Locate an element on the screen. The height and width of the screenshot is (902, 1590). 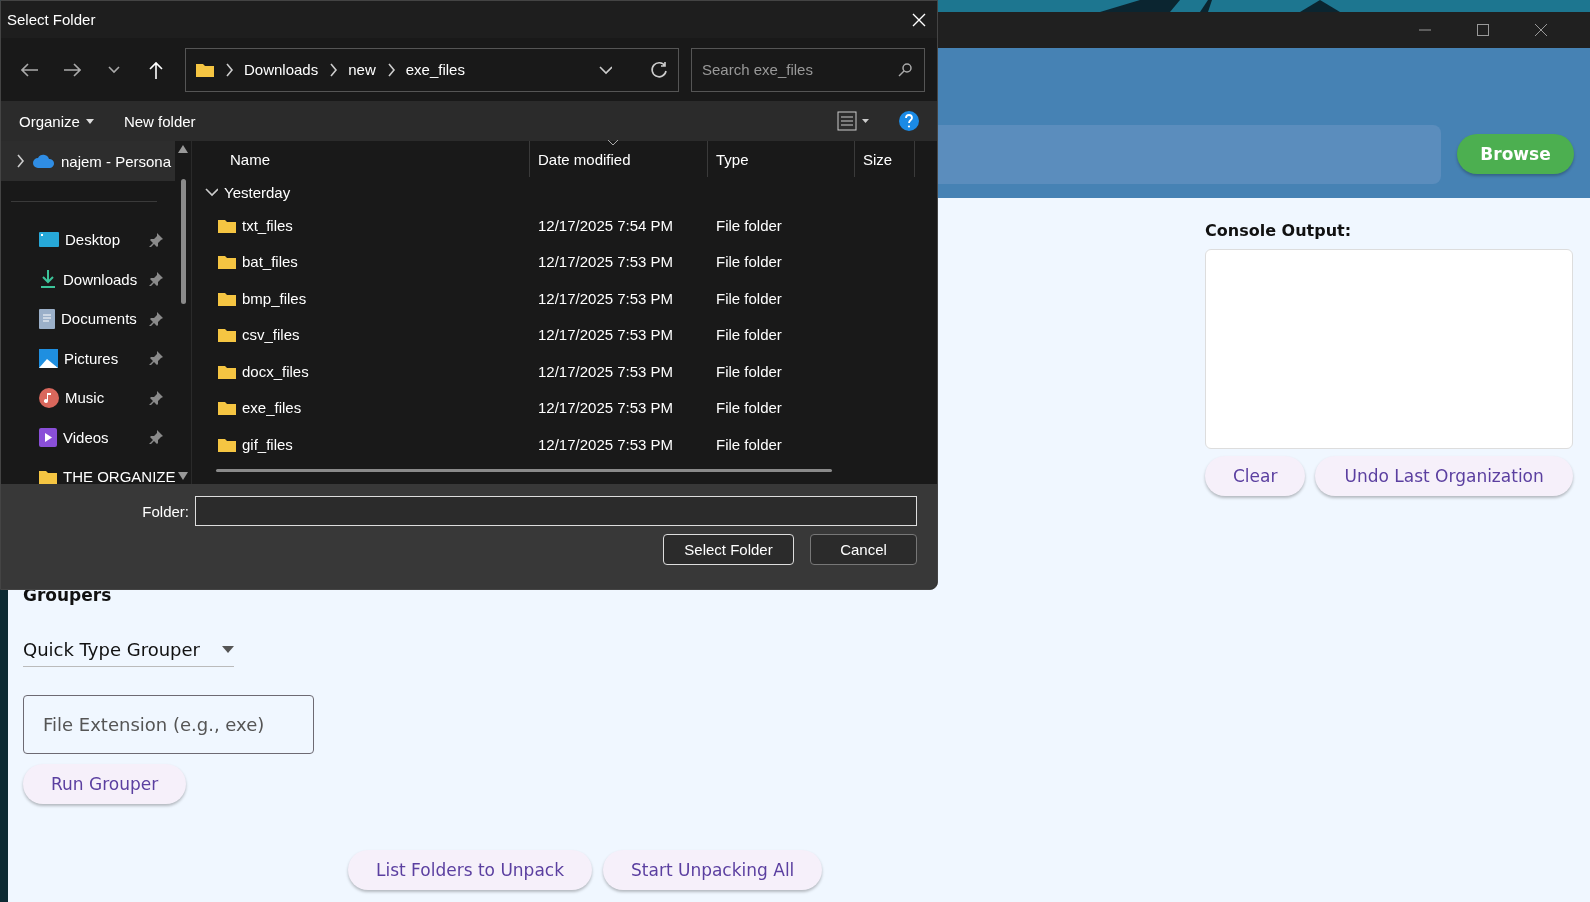
back-arrow-icon is located at coordinates (30, 69).